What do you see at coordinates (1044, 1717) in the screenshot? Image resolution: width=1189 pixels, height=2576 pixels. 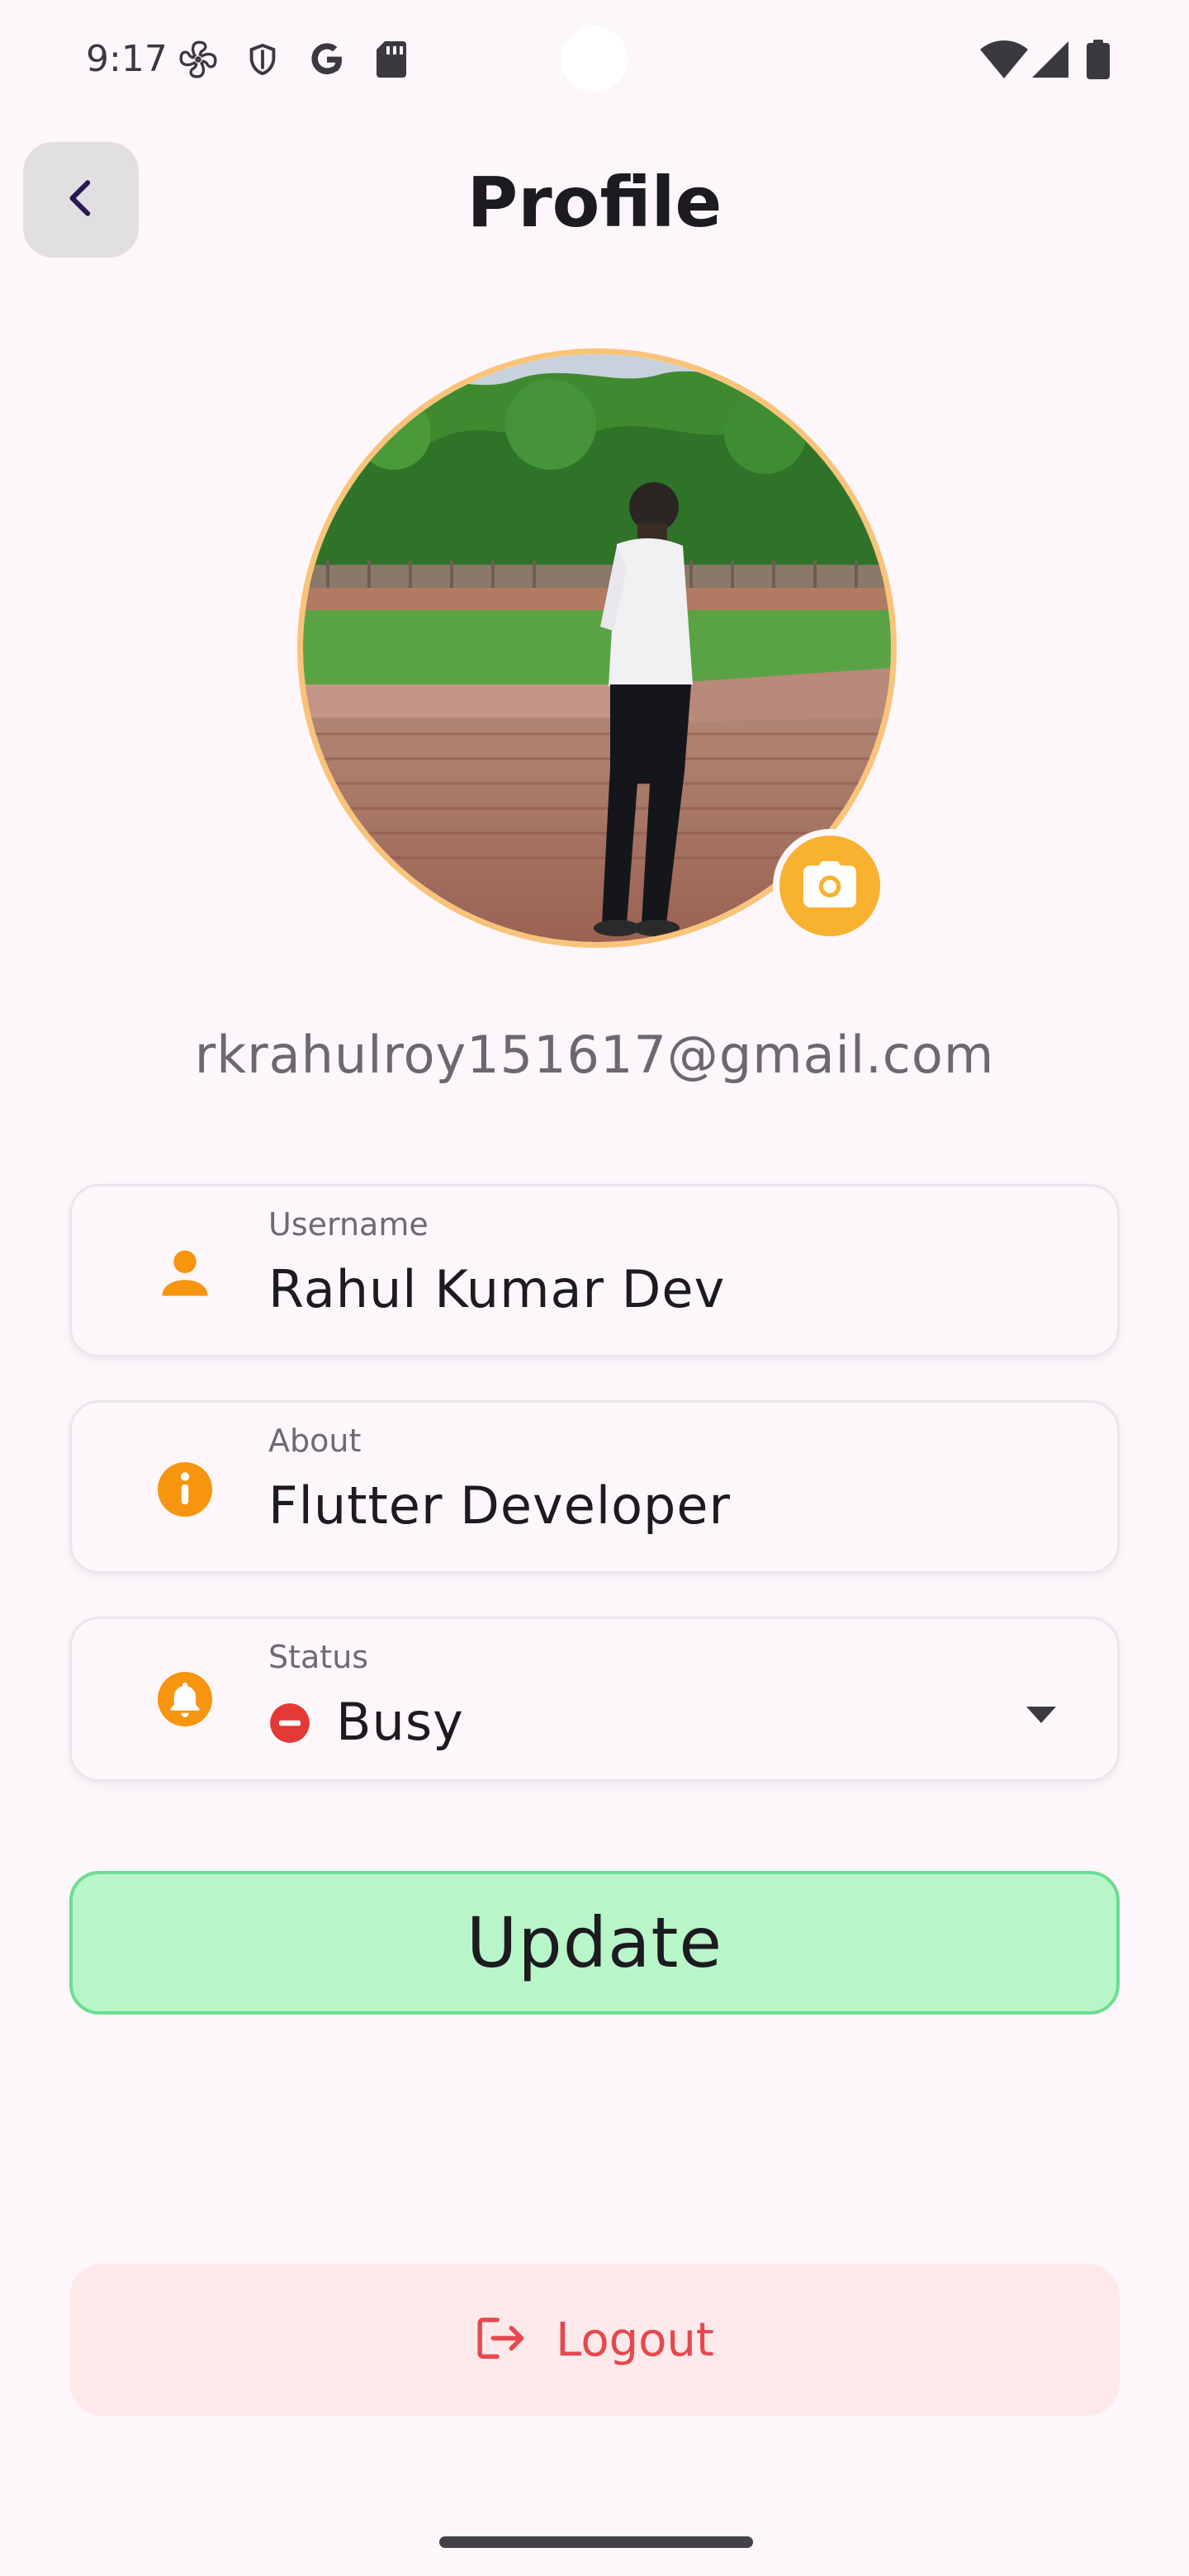 I see `dropdown-arrow-icon` at bounding box center [1044, 1717].